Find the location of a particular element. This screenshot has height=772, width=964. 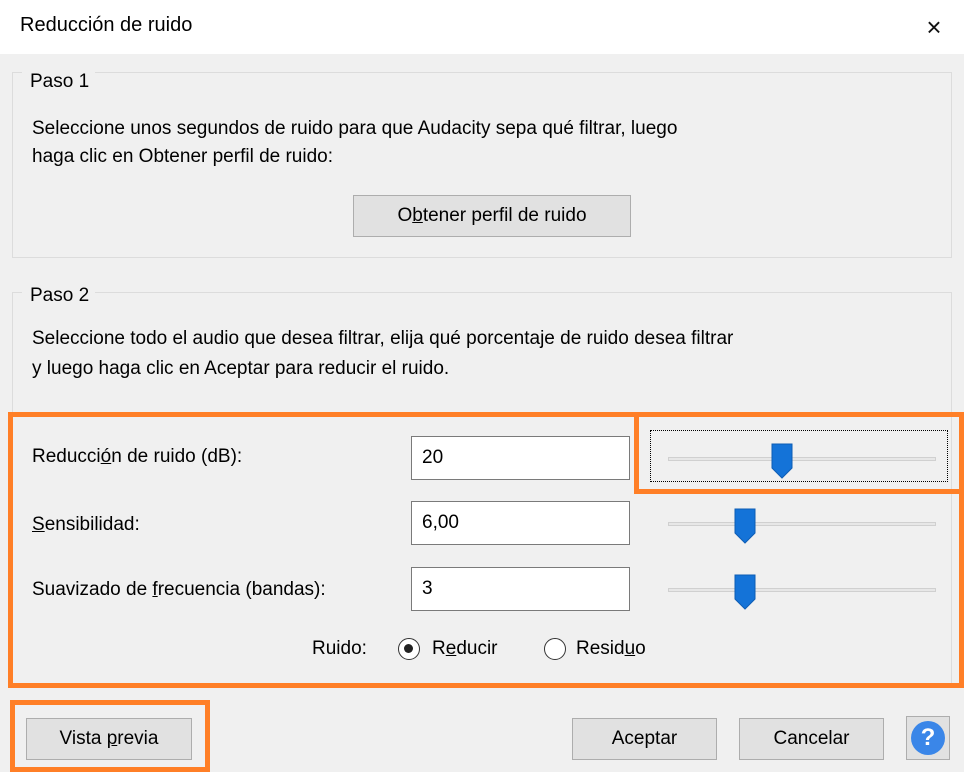

noise-reduction-slider-track is located at coordinates (802, 459).